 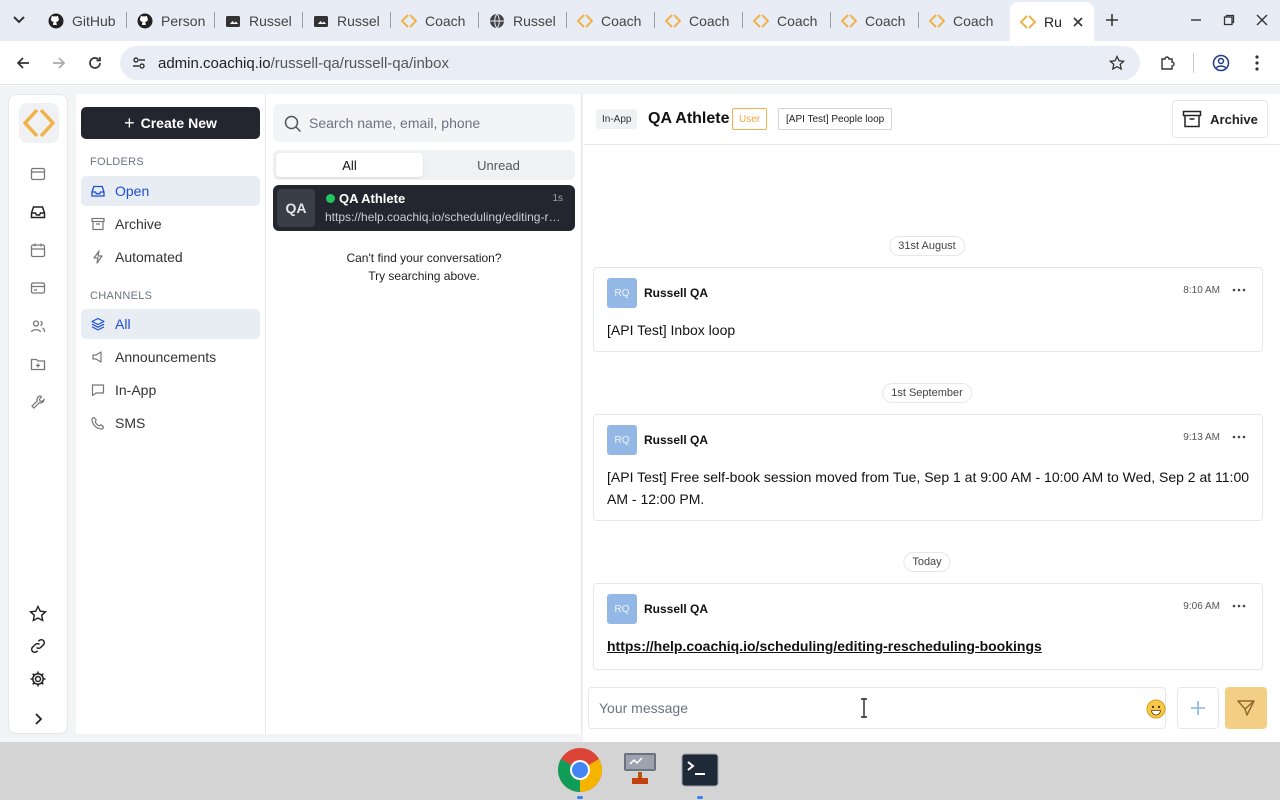 I want to click on system-tool-app-icon, so click(x=640, y=770).